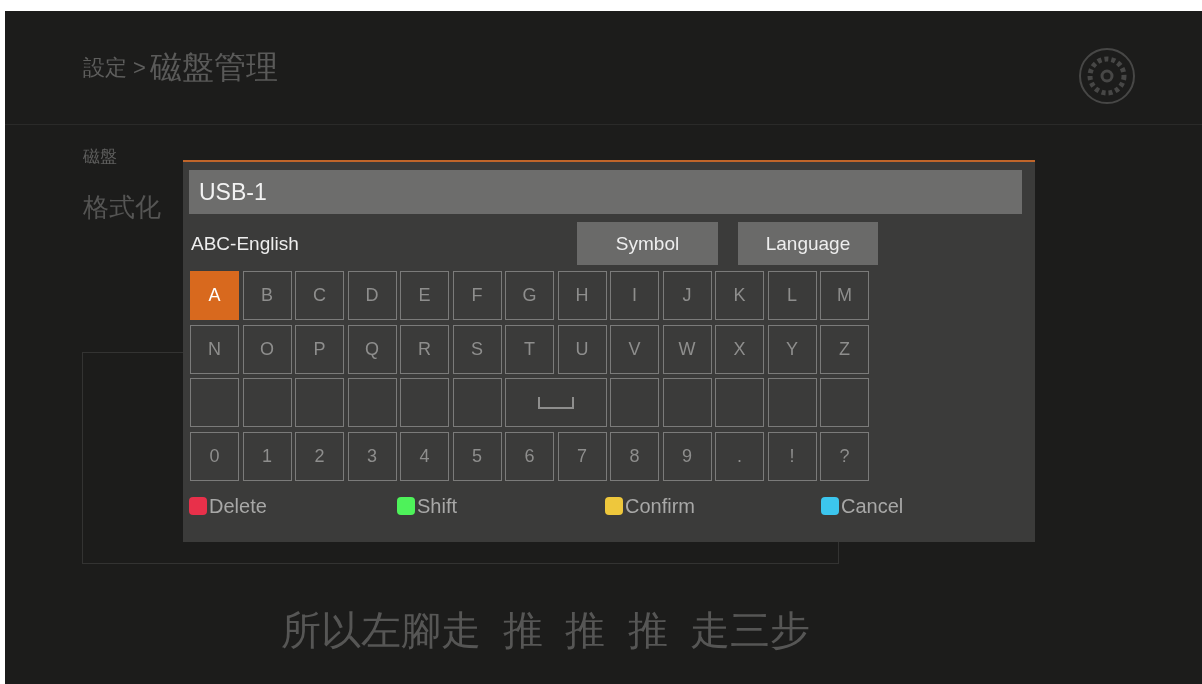  Describe the element at coordinates (372, 295) in the screenshot. I see `keyboard-key: D` at that location.